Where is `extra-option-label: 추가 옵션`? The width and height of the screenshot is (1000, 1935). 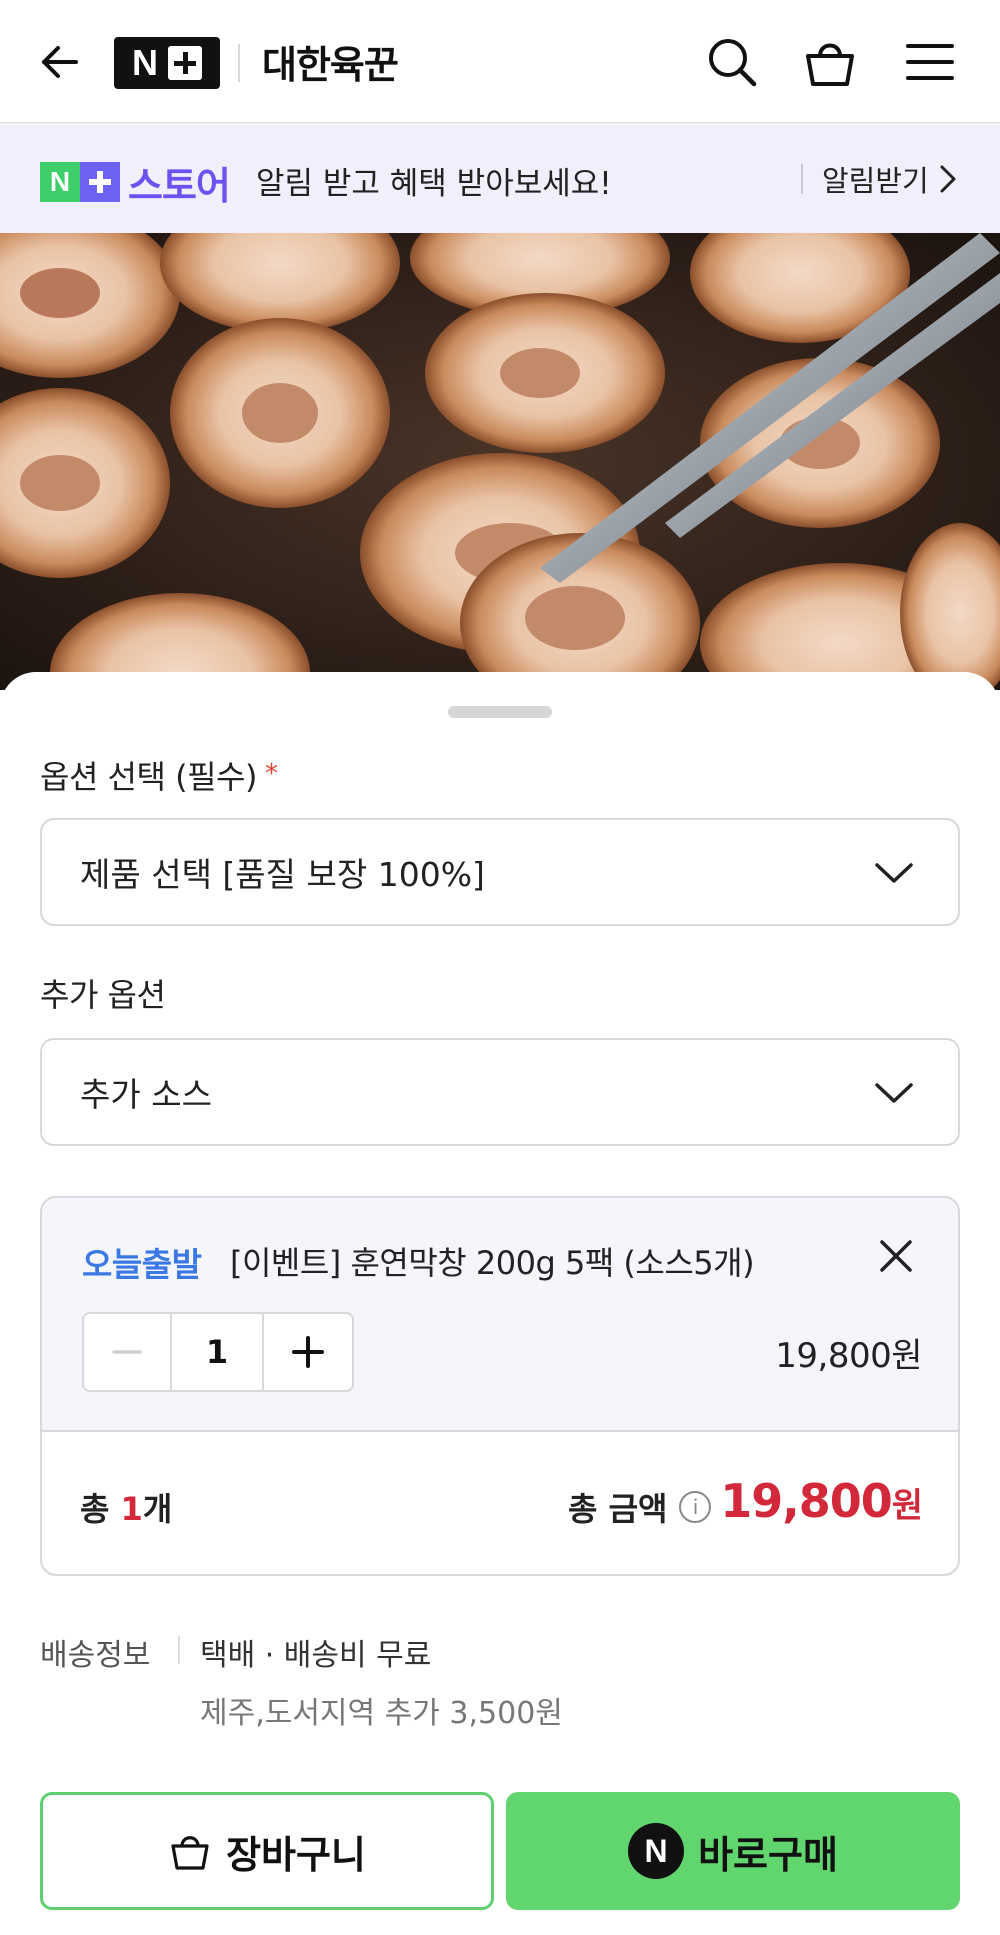
extra-option-label: 추가 옵션 is located at coordinates (103, 995).